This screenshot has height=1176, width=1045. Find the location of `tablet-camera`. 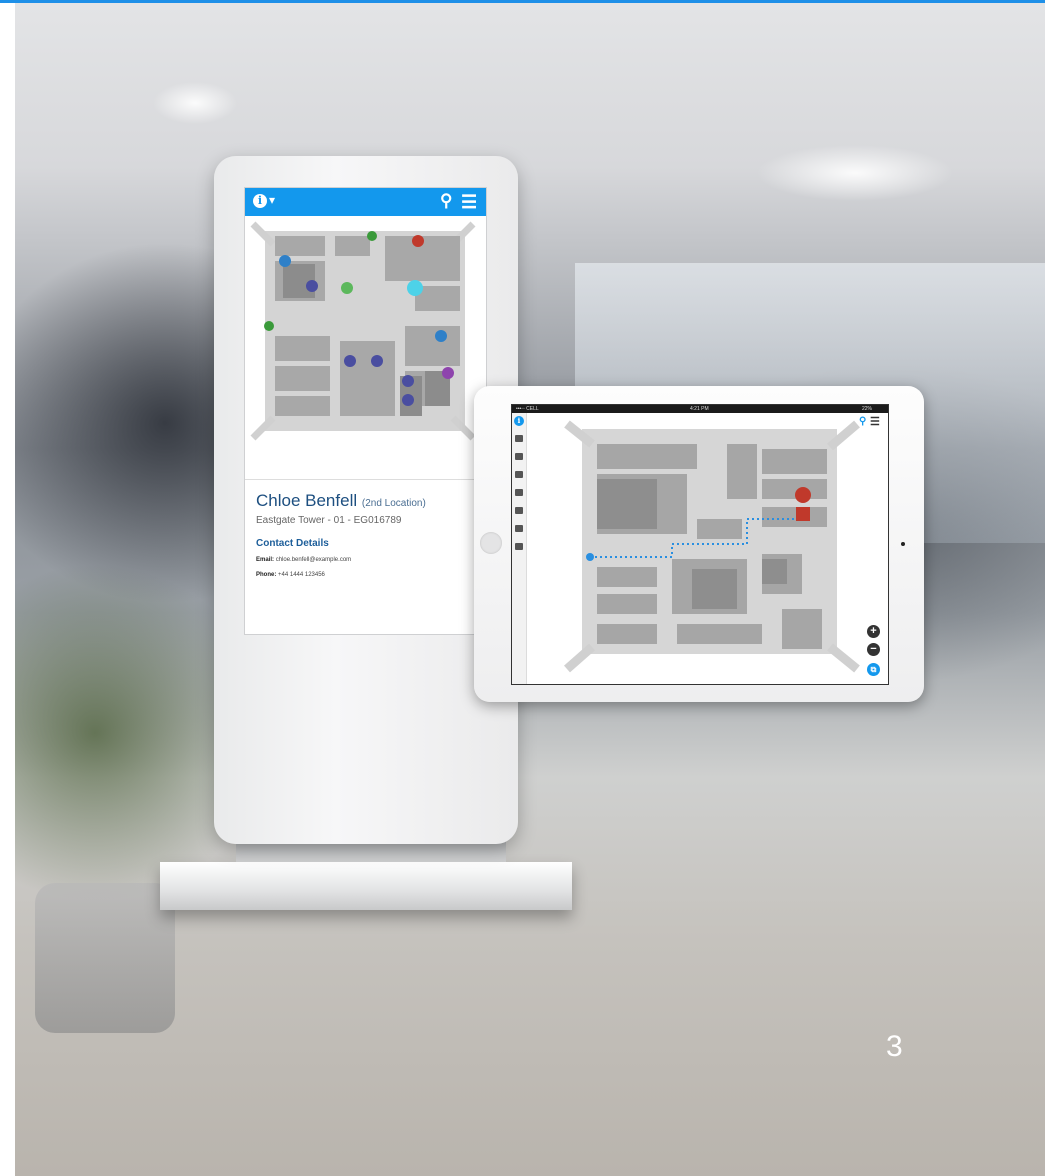

tablet-camera is located at coordinates (903, 544).